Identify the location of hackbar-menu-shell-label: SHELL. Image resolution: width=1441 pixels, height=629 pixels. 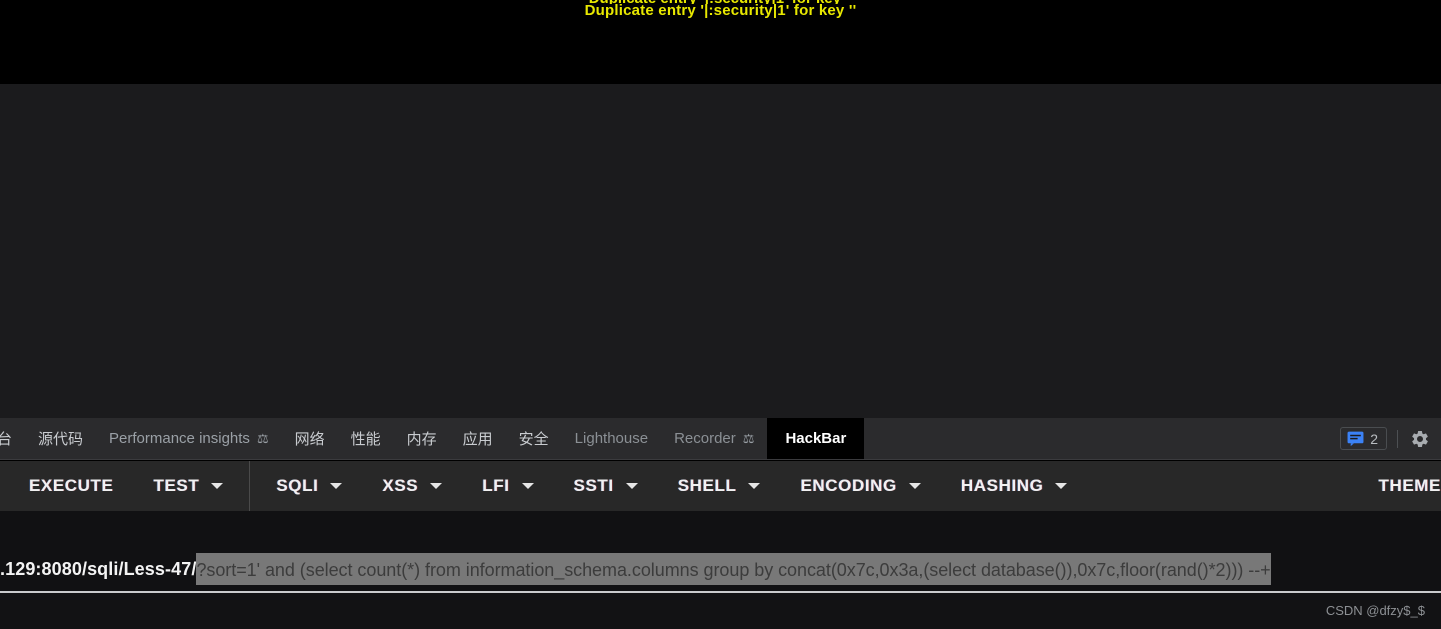
(707, 485).